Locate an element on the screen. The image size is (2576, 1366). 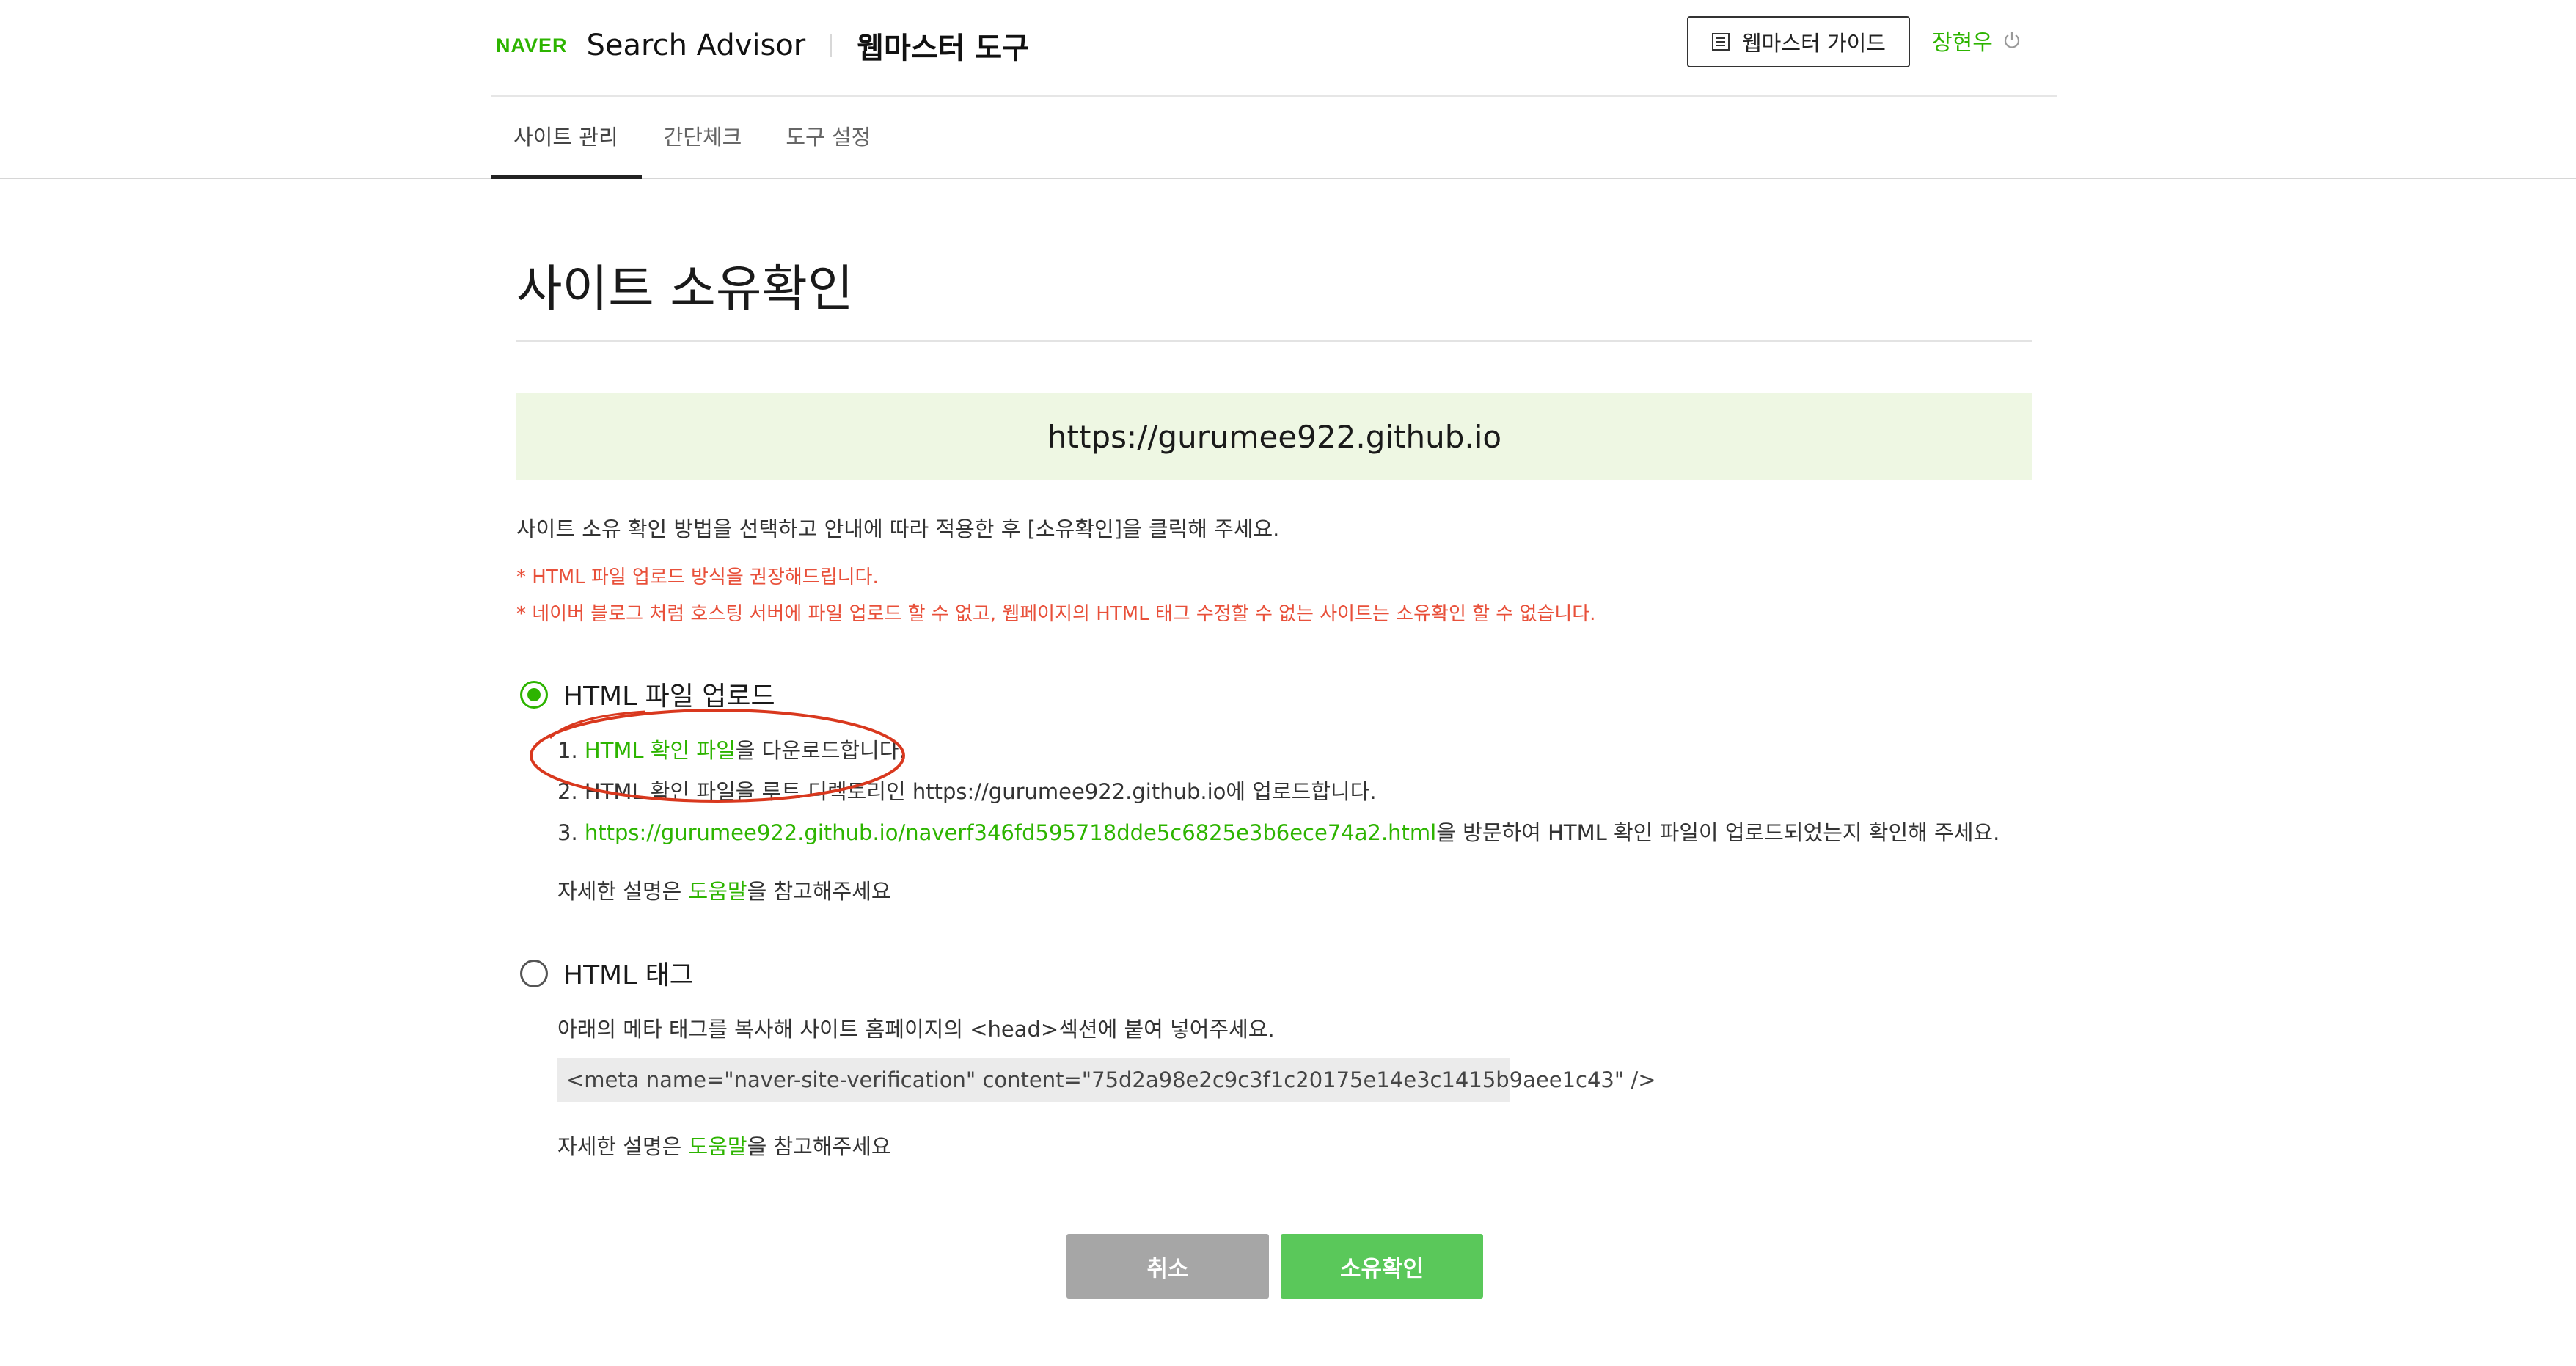
radio-label-html-tag: HTML 태그 is located at coordinates (628, 973).